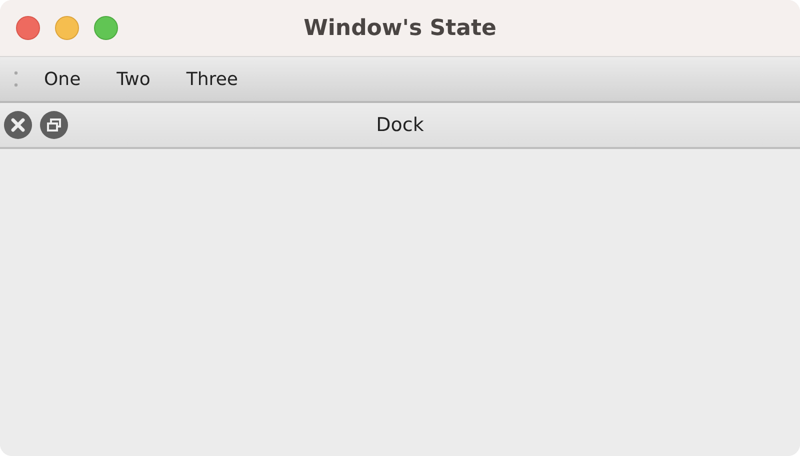 The image size is (800, 456). I want to click on dock-title: Dock, so click(400, 125).